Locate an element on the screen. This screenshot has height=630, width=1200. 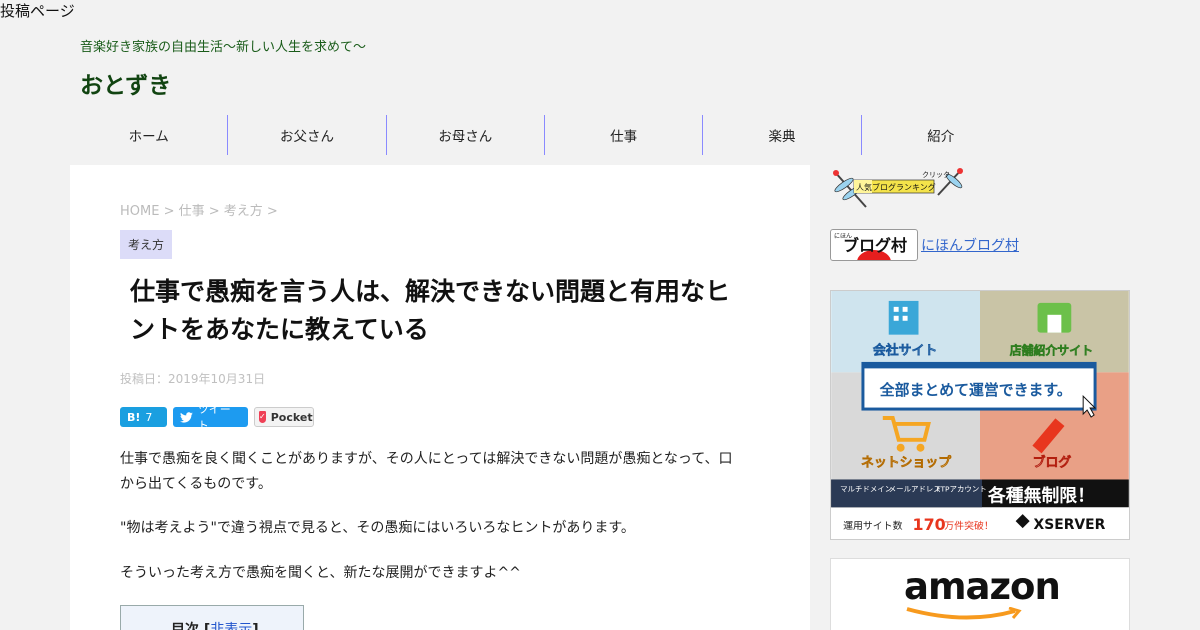
xserver-shop-label: ネットショップ is located at coordinates (906, 463).